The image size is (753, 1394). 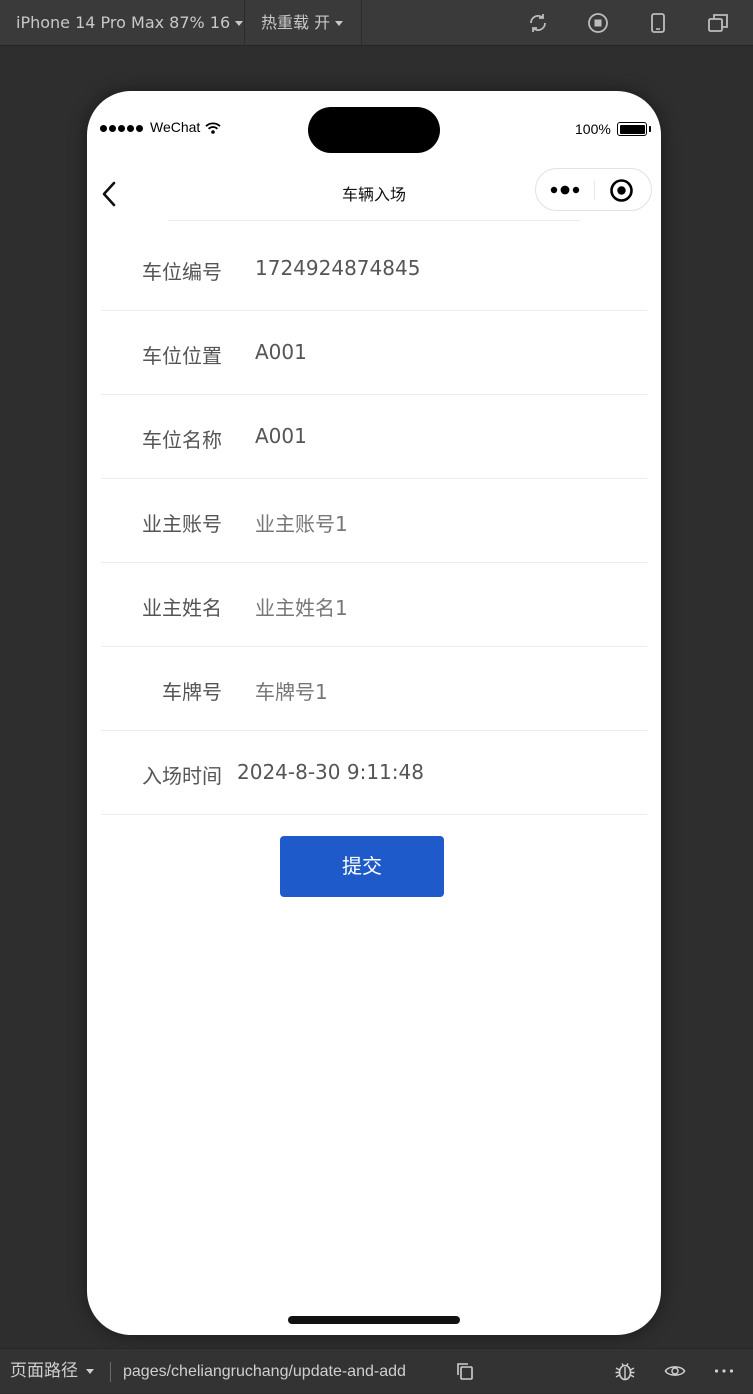 I want to click on battery-percentage: 100%, so click(x=593, y=129).